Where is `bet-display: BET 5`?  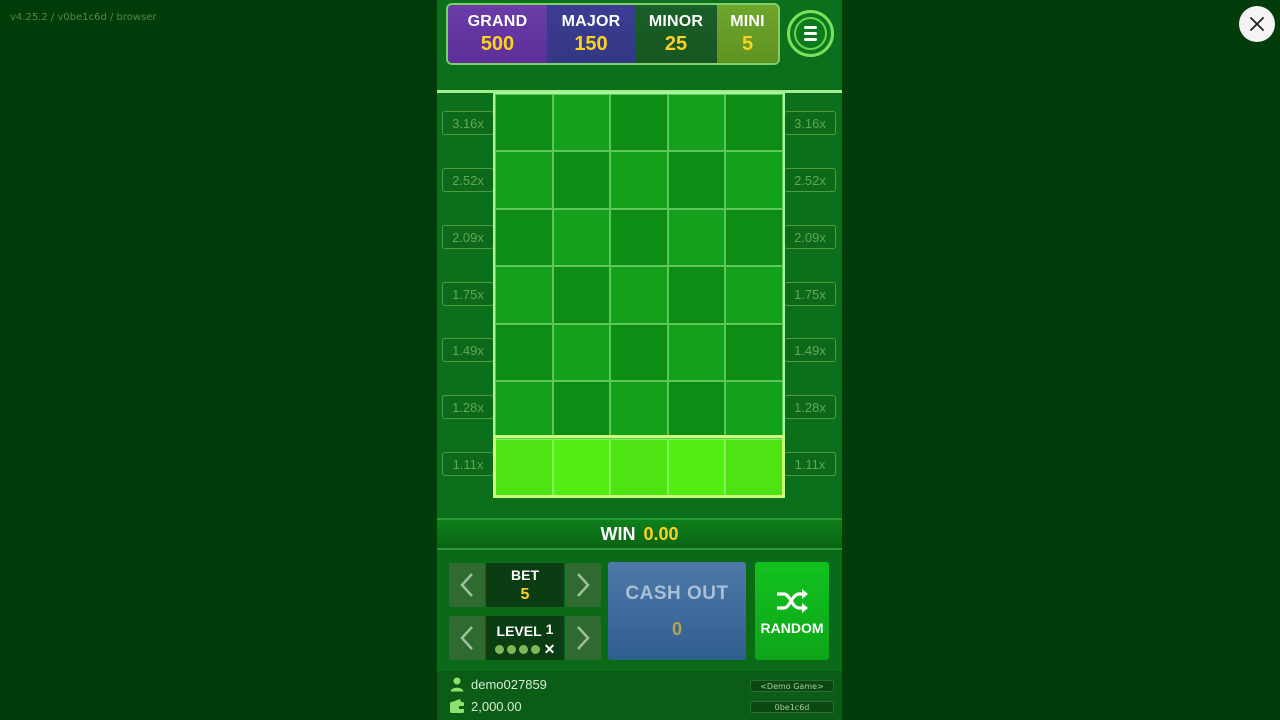
bet-display: BET 5 is located at coordinates (525, 585).